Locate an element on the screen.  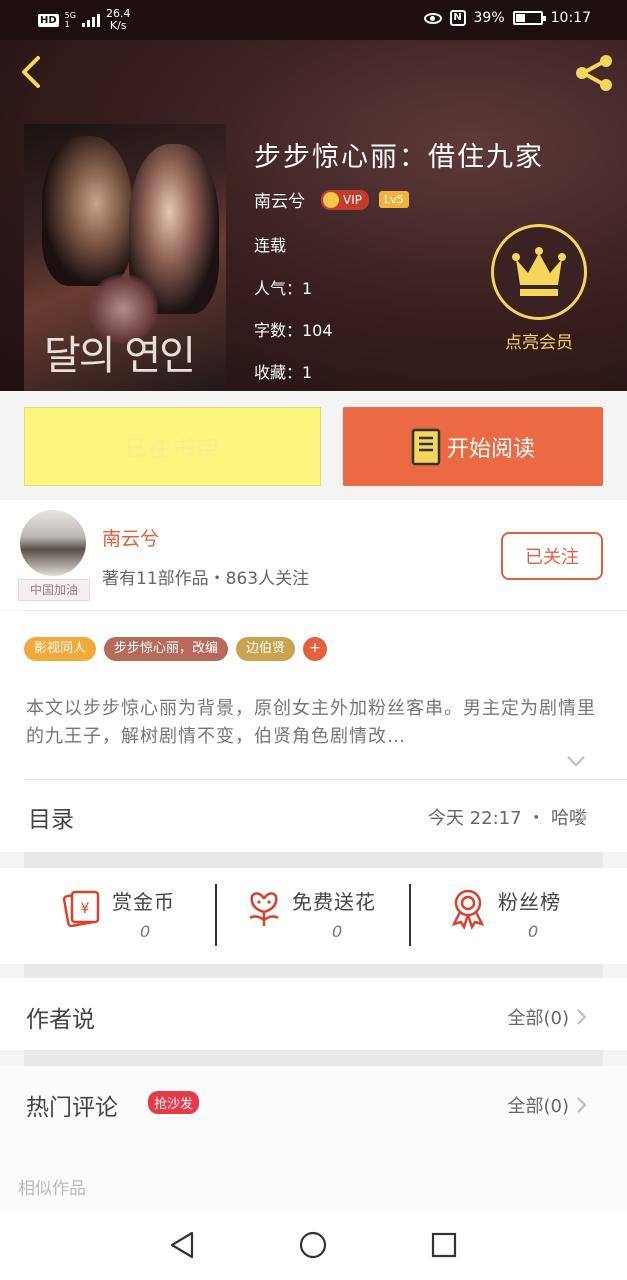
book-favorites: 收藏：1 is located at coordinates (283, 372).